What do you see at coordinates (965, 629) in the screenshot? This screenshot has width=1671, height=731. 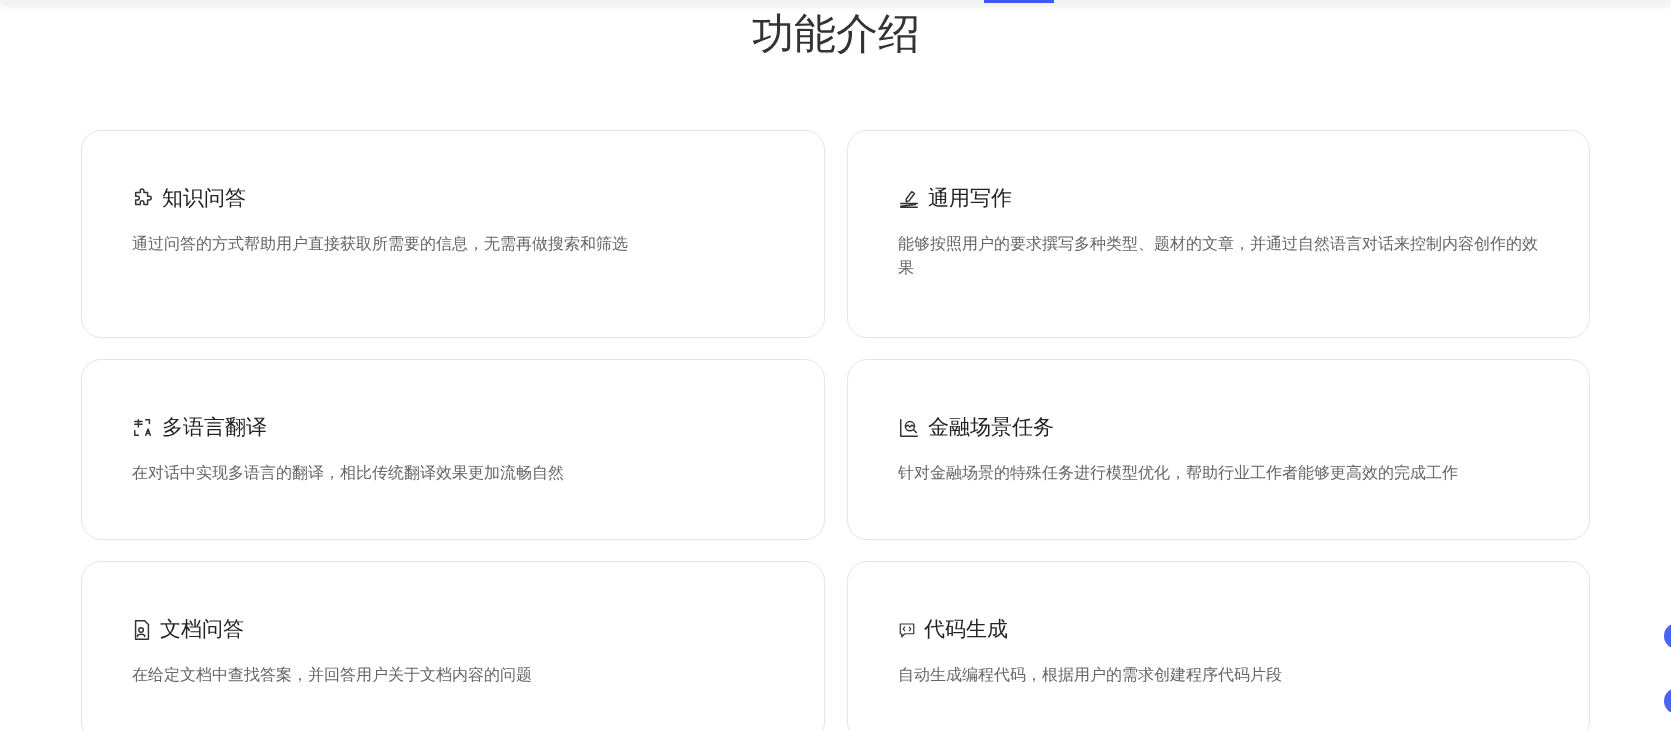 I see `feature-title: 代码生成` at bounding box center [965, 629].